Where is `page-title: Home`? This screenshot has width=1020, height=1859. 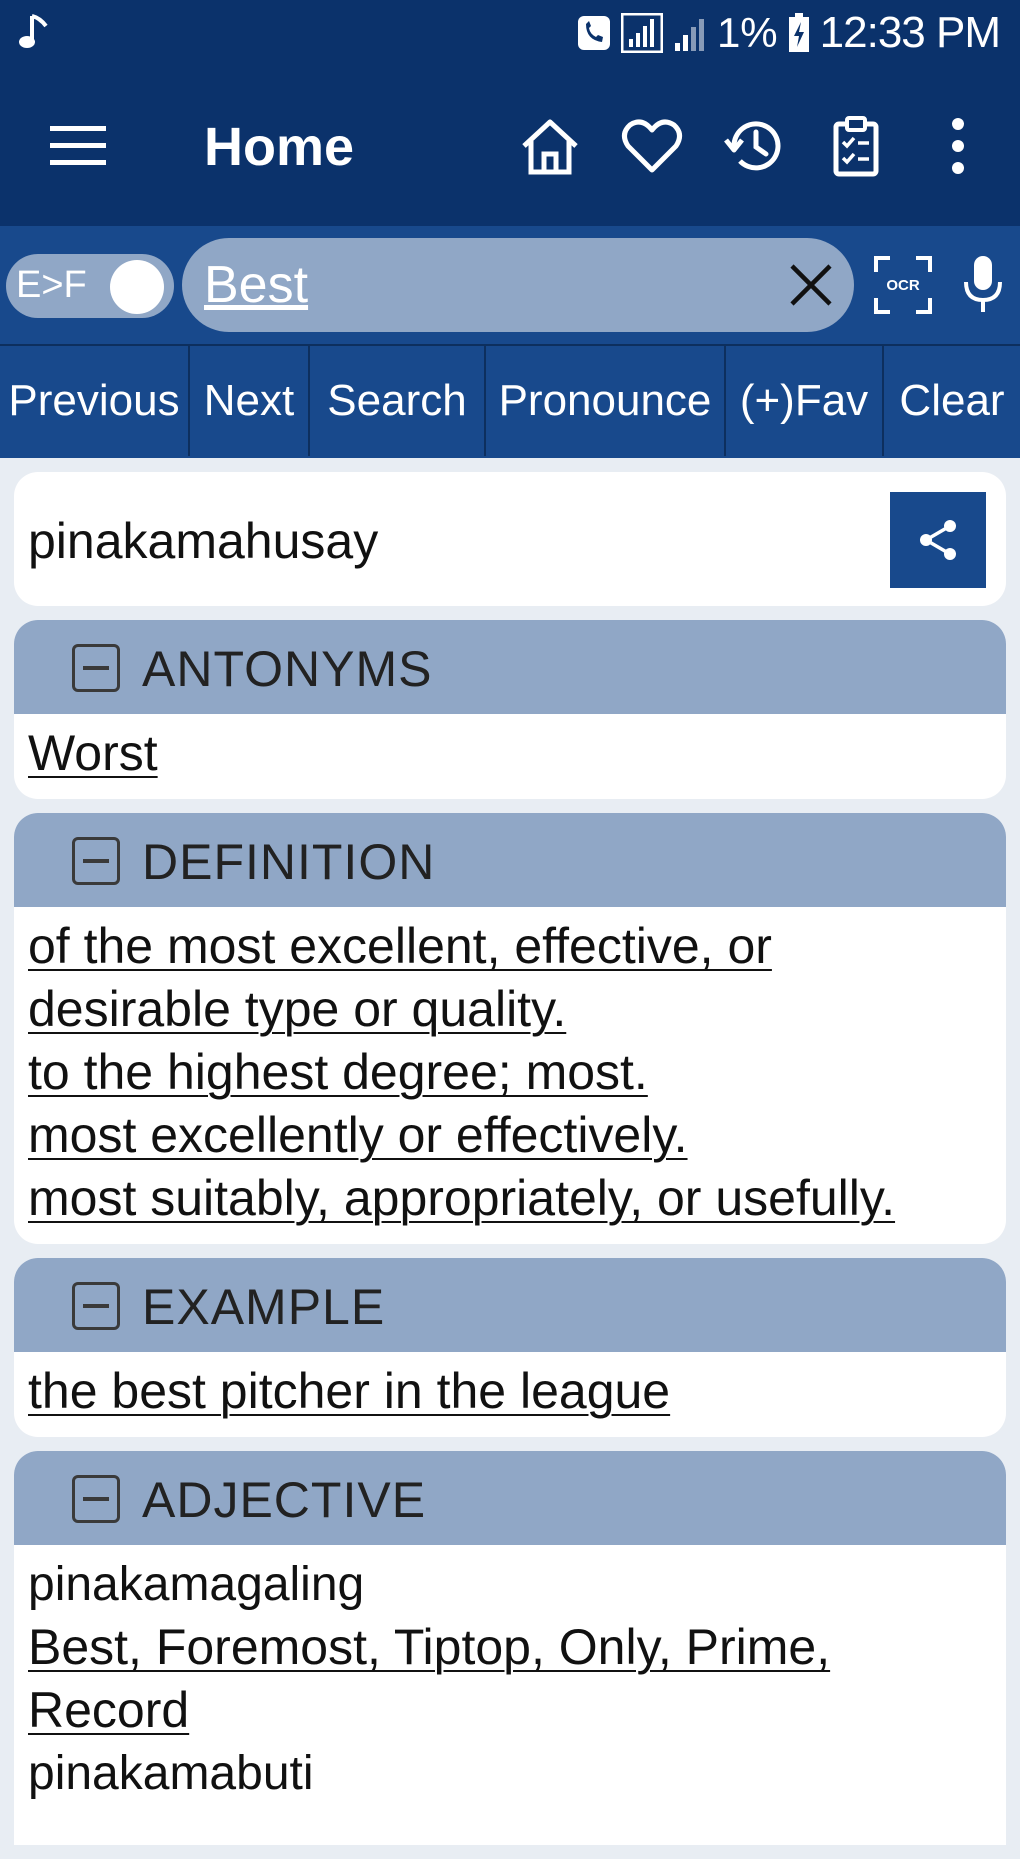 page-title: Home is located at coordinates (279, 147).